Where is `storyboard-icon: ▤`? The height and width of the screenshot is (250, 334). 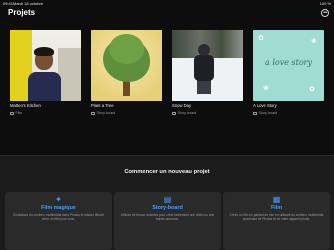
storyboard-icon: ▤ is located at coordinates (167, 199).